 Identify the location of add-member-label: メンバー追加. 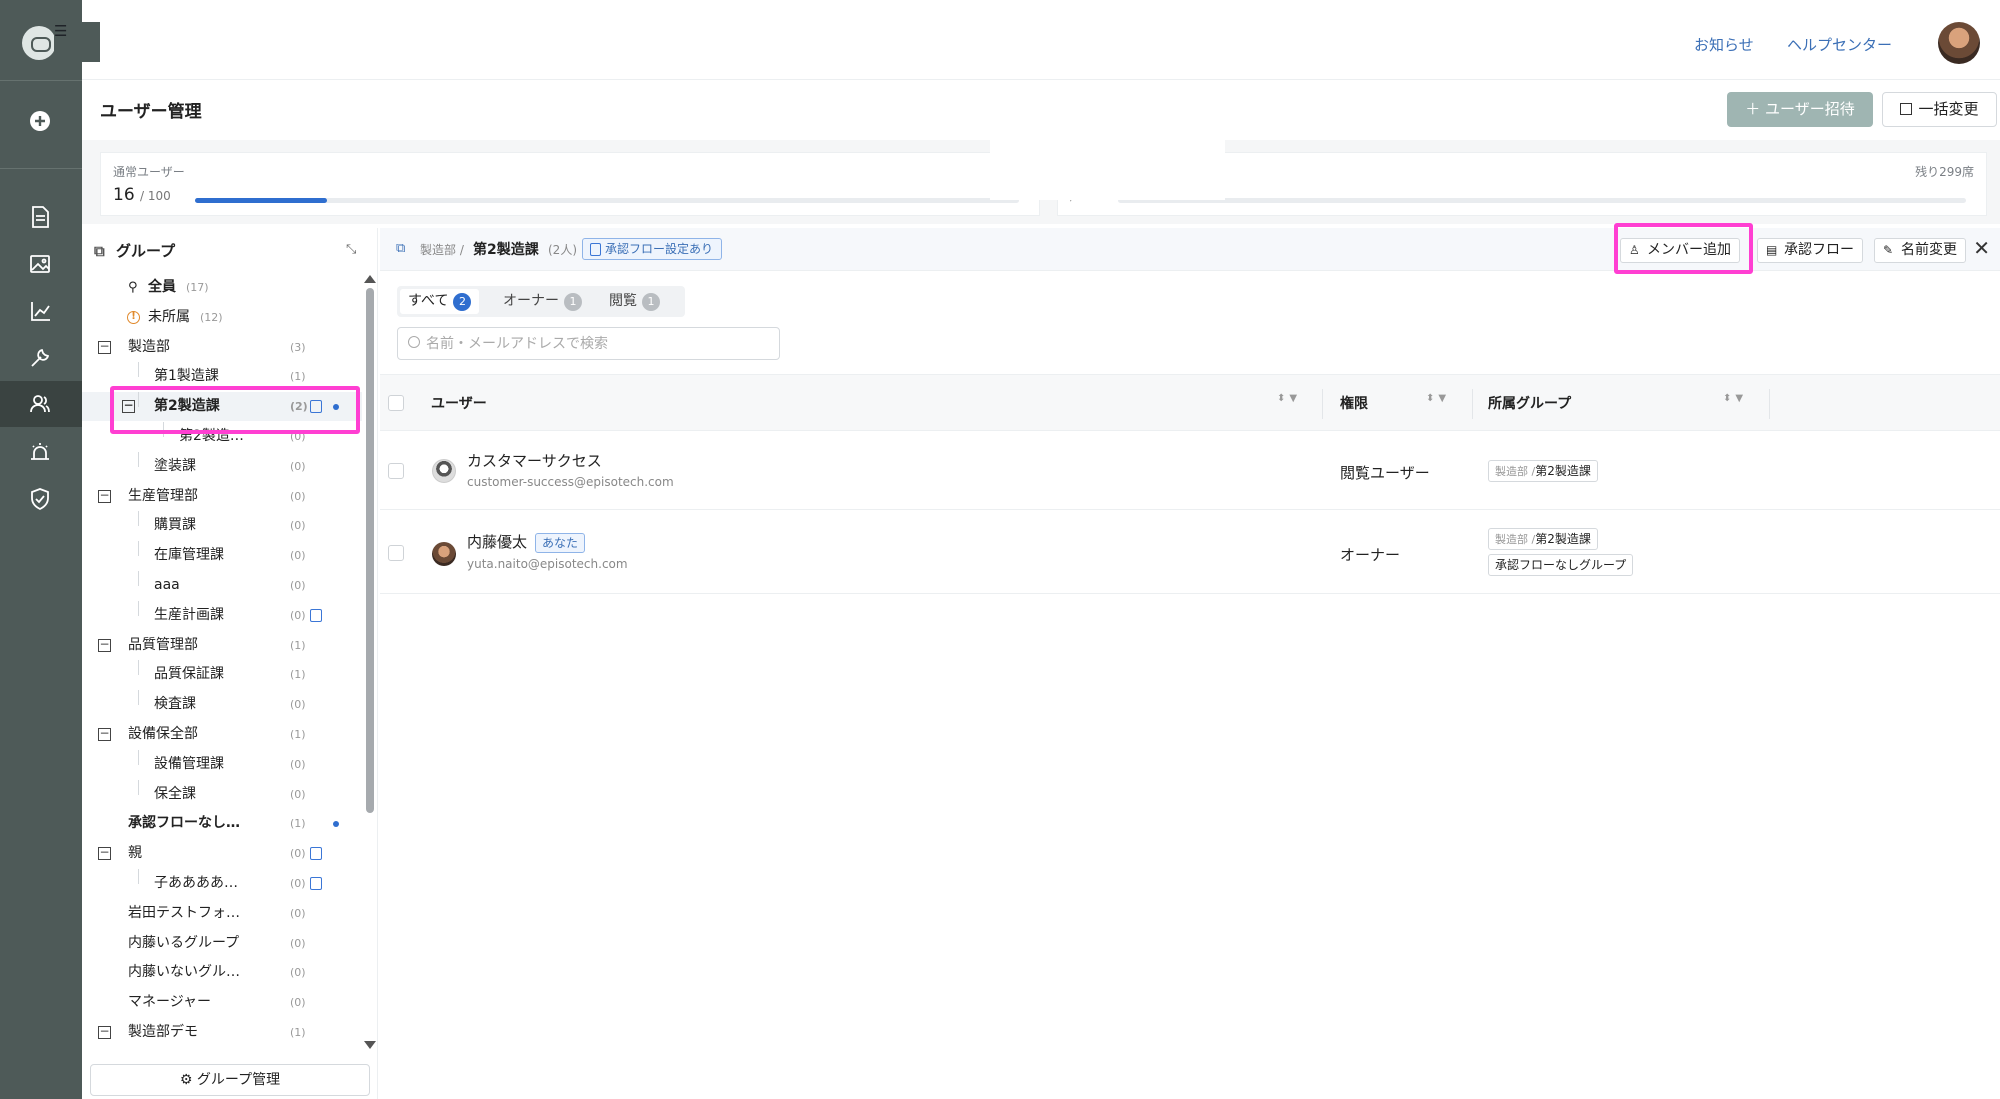
(1689, 250).